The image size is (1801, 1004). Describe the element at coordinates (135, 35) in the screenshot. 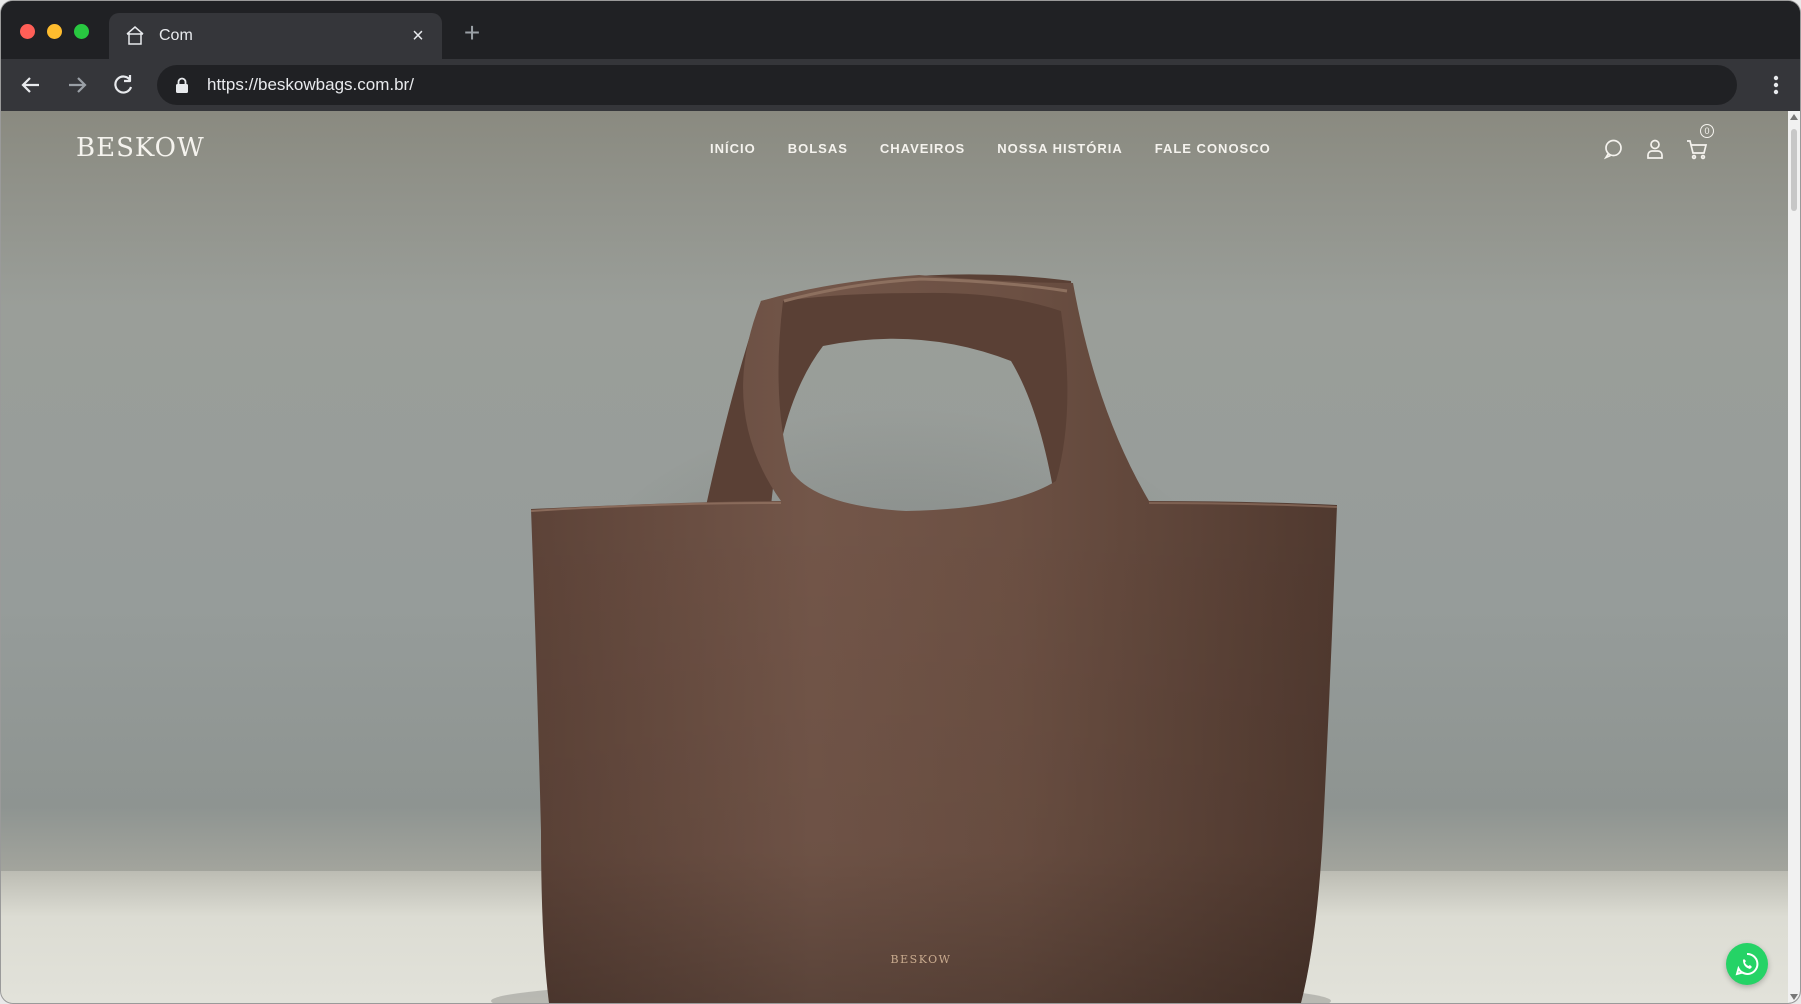

I see `store-icon` at that location.